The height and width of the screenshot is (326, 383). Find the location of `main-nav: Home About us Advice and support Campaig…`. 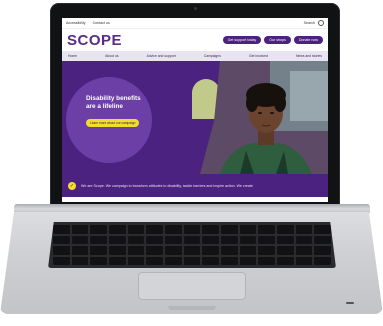

main-nav: Home About us Advice and support Campaig… is located at coordinates (195, 56).